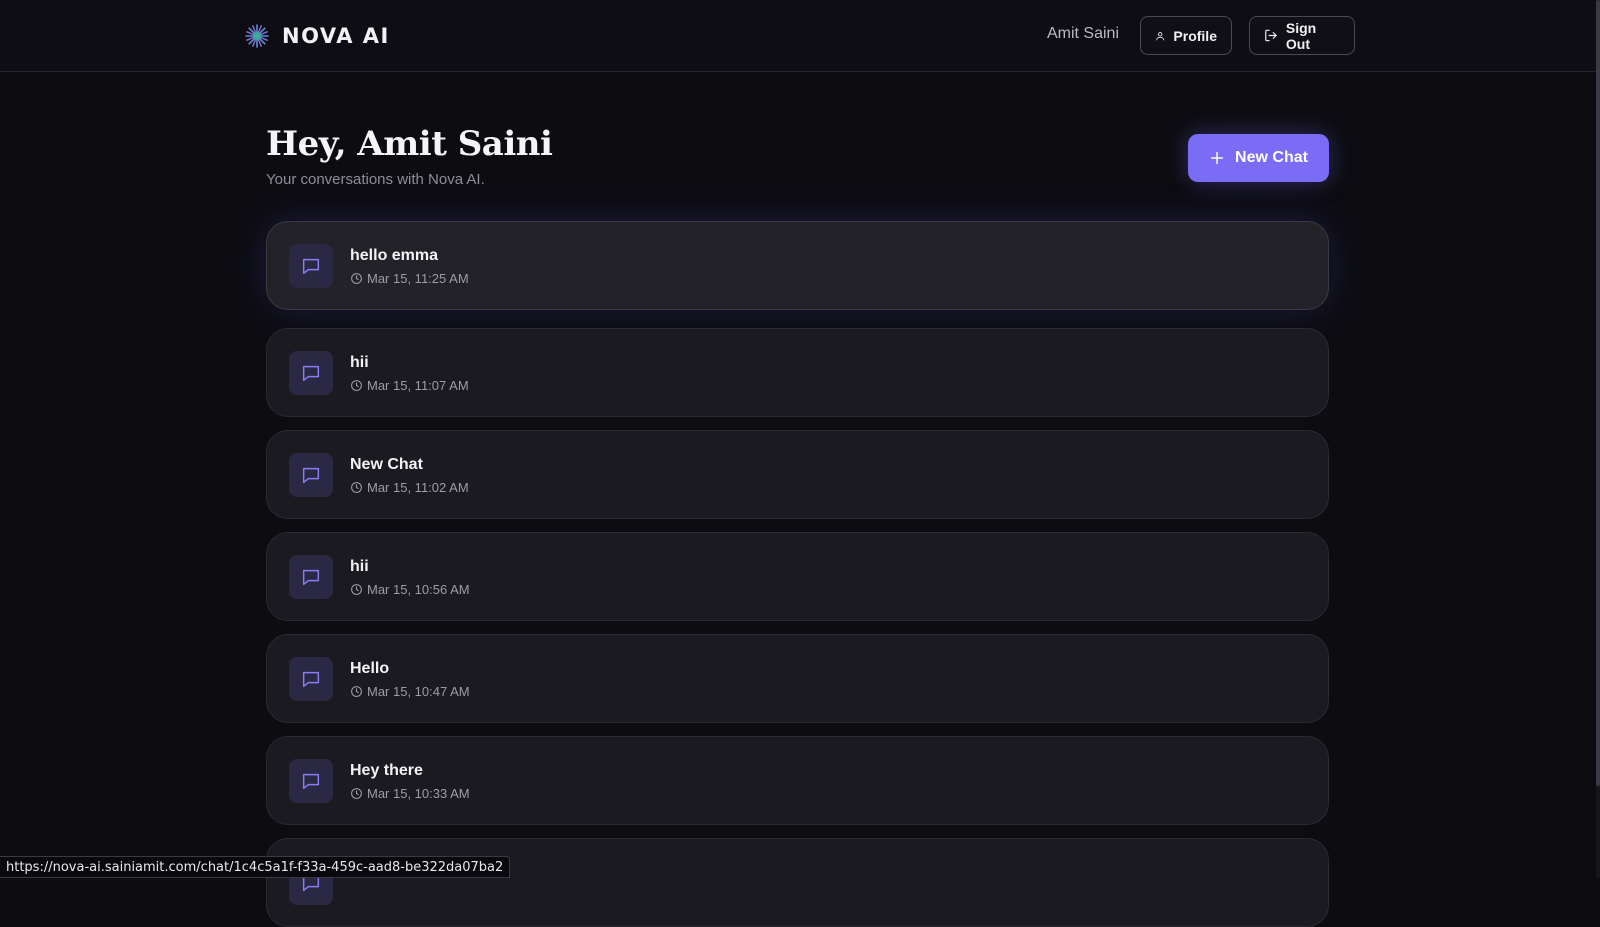 Image resolution: width=1600 pixels, height=927 pixels. What do you see at coordinates (797, 265) in the screenshot?
I see `chat-list-item: hello emma Mar 15, 11:25 AM` at bounding box center [797, 265].